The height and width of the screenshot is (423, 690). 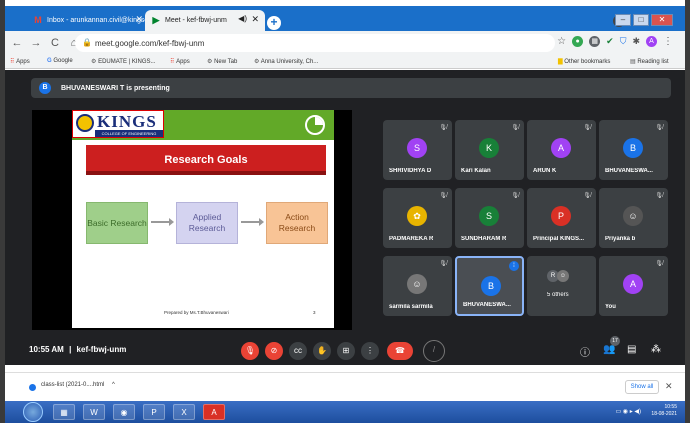 What do you see at coordinates (633, 218) in the screenshot?
I see `participant-tile: 🎙︎̸ ☺ Priyanka b` at bounding box center [633, 218].